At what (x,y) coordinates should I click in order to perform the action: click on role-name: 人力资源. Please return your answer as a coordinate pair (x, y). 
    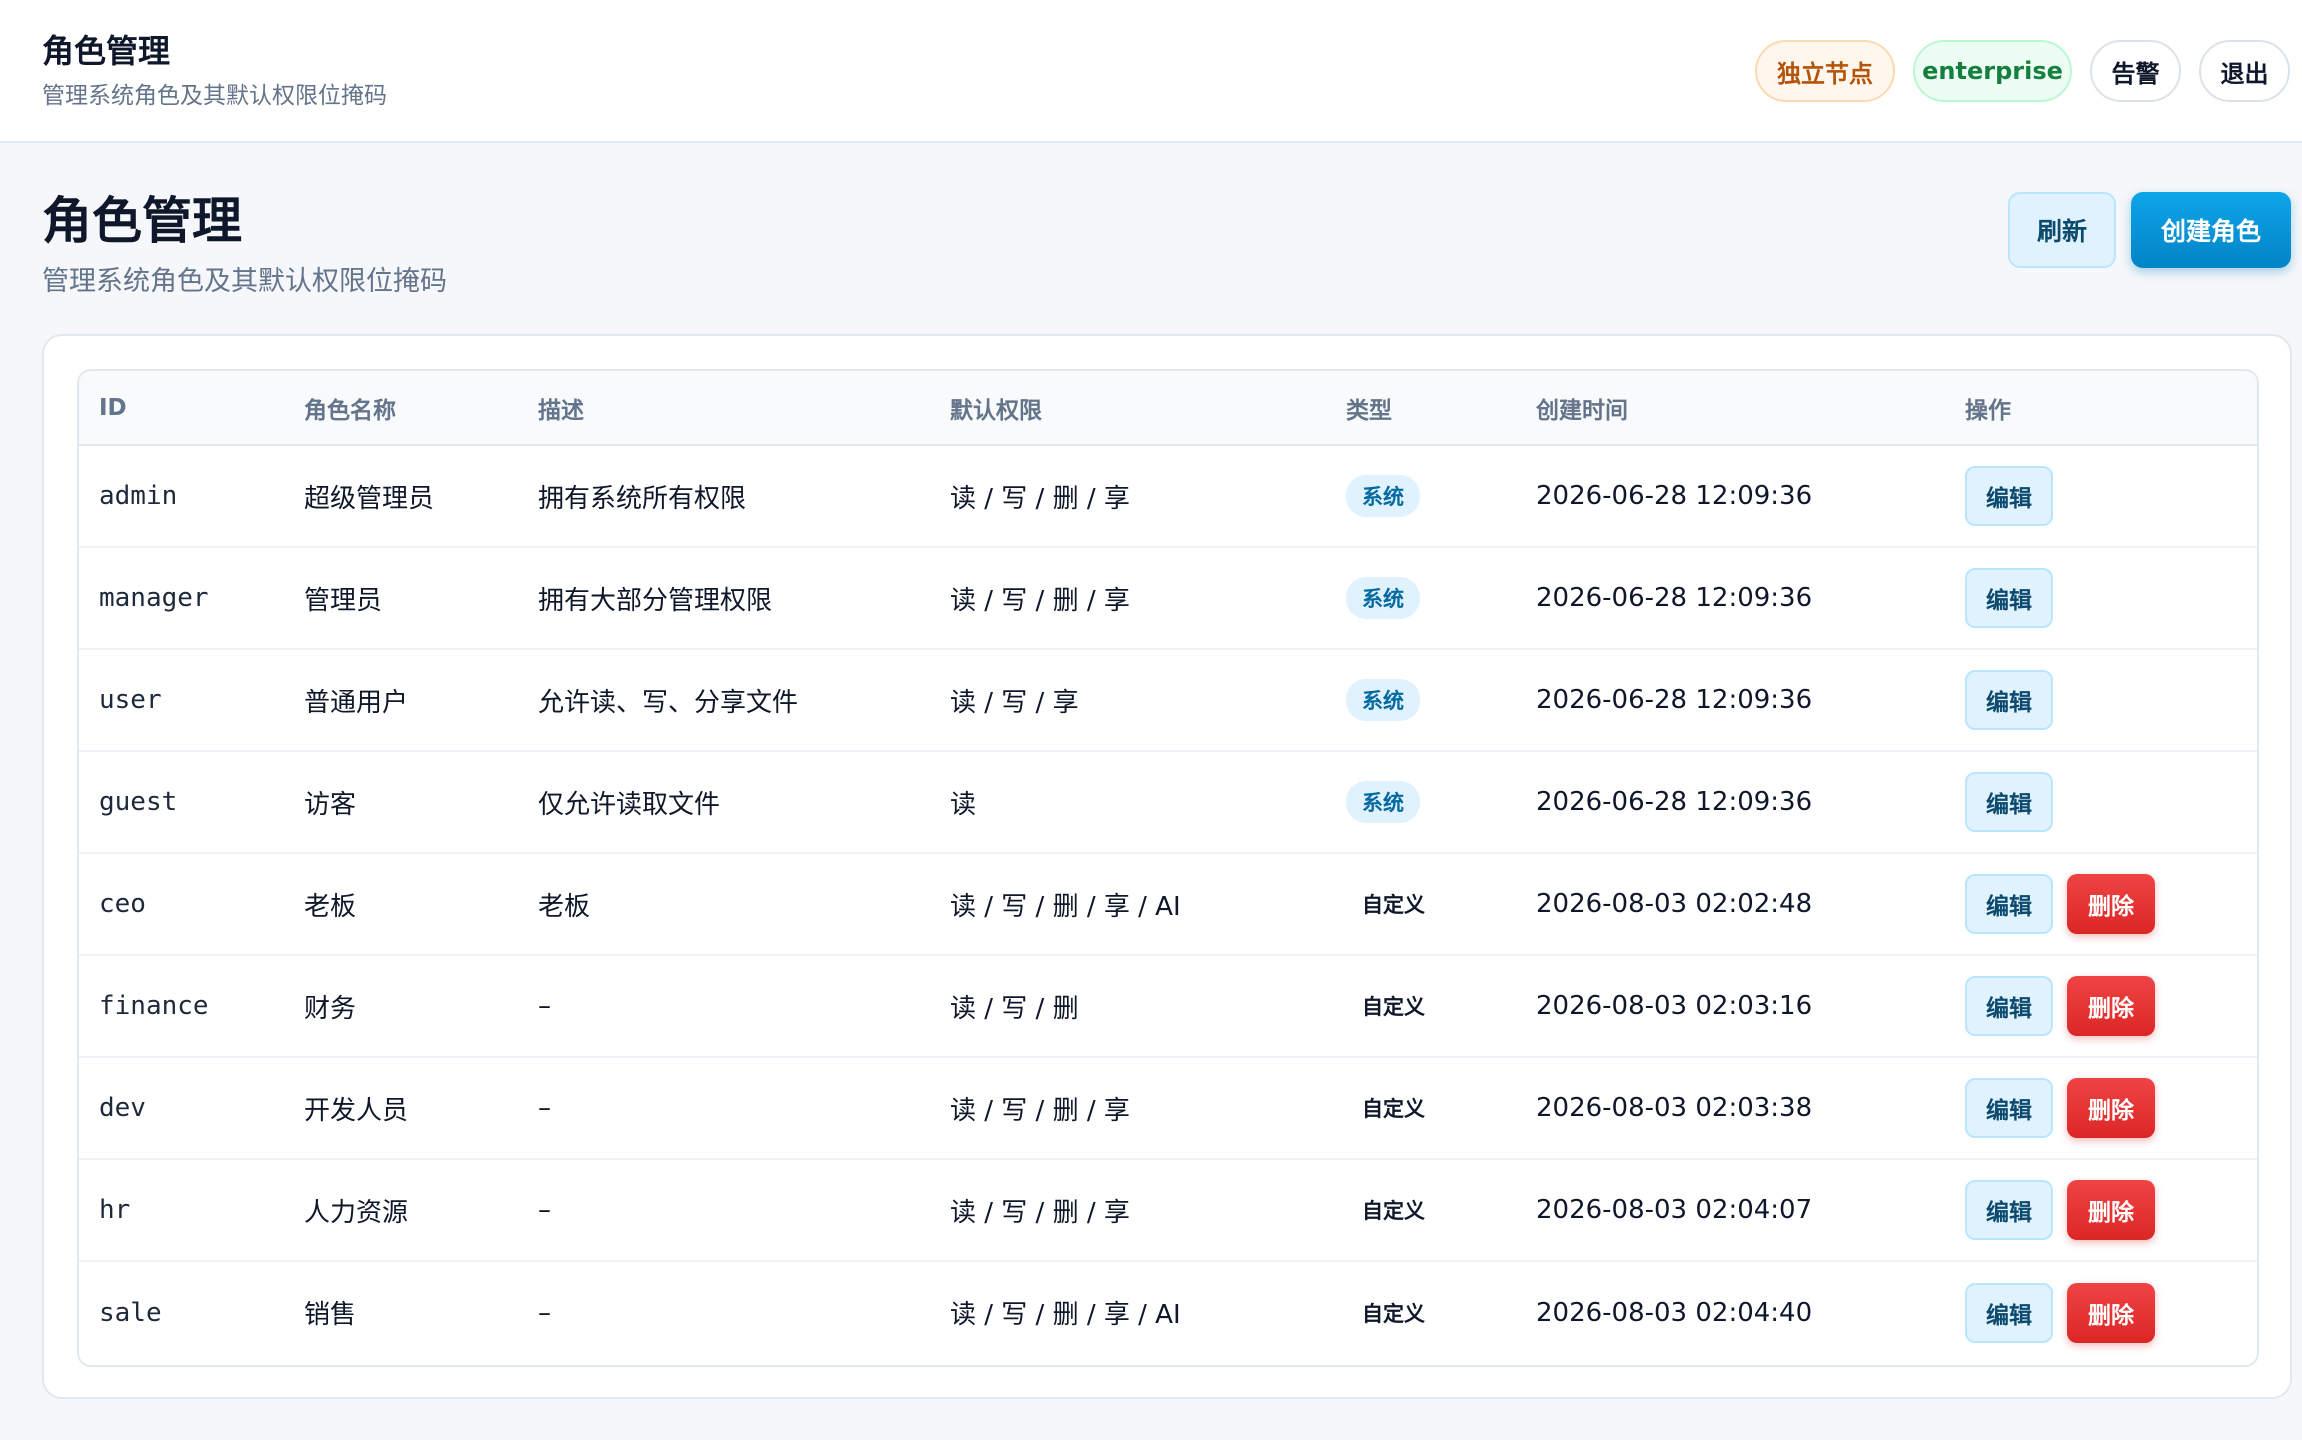
    Looking at the image, I should click on (401, 1209).